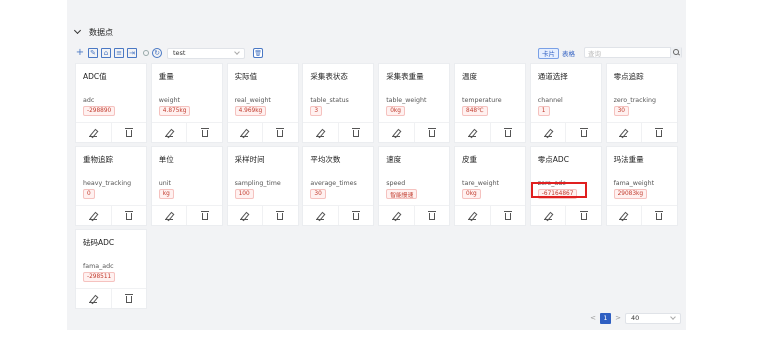  What do you see at coordinates (146, 53) in the screenshot?
I see `settings-icon` at bounding box center [146, 53].